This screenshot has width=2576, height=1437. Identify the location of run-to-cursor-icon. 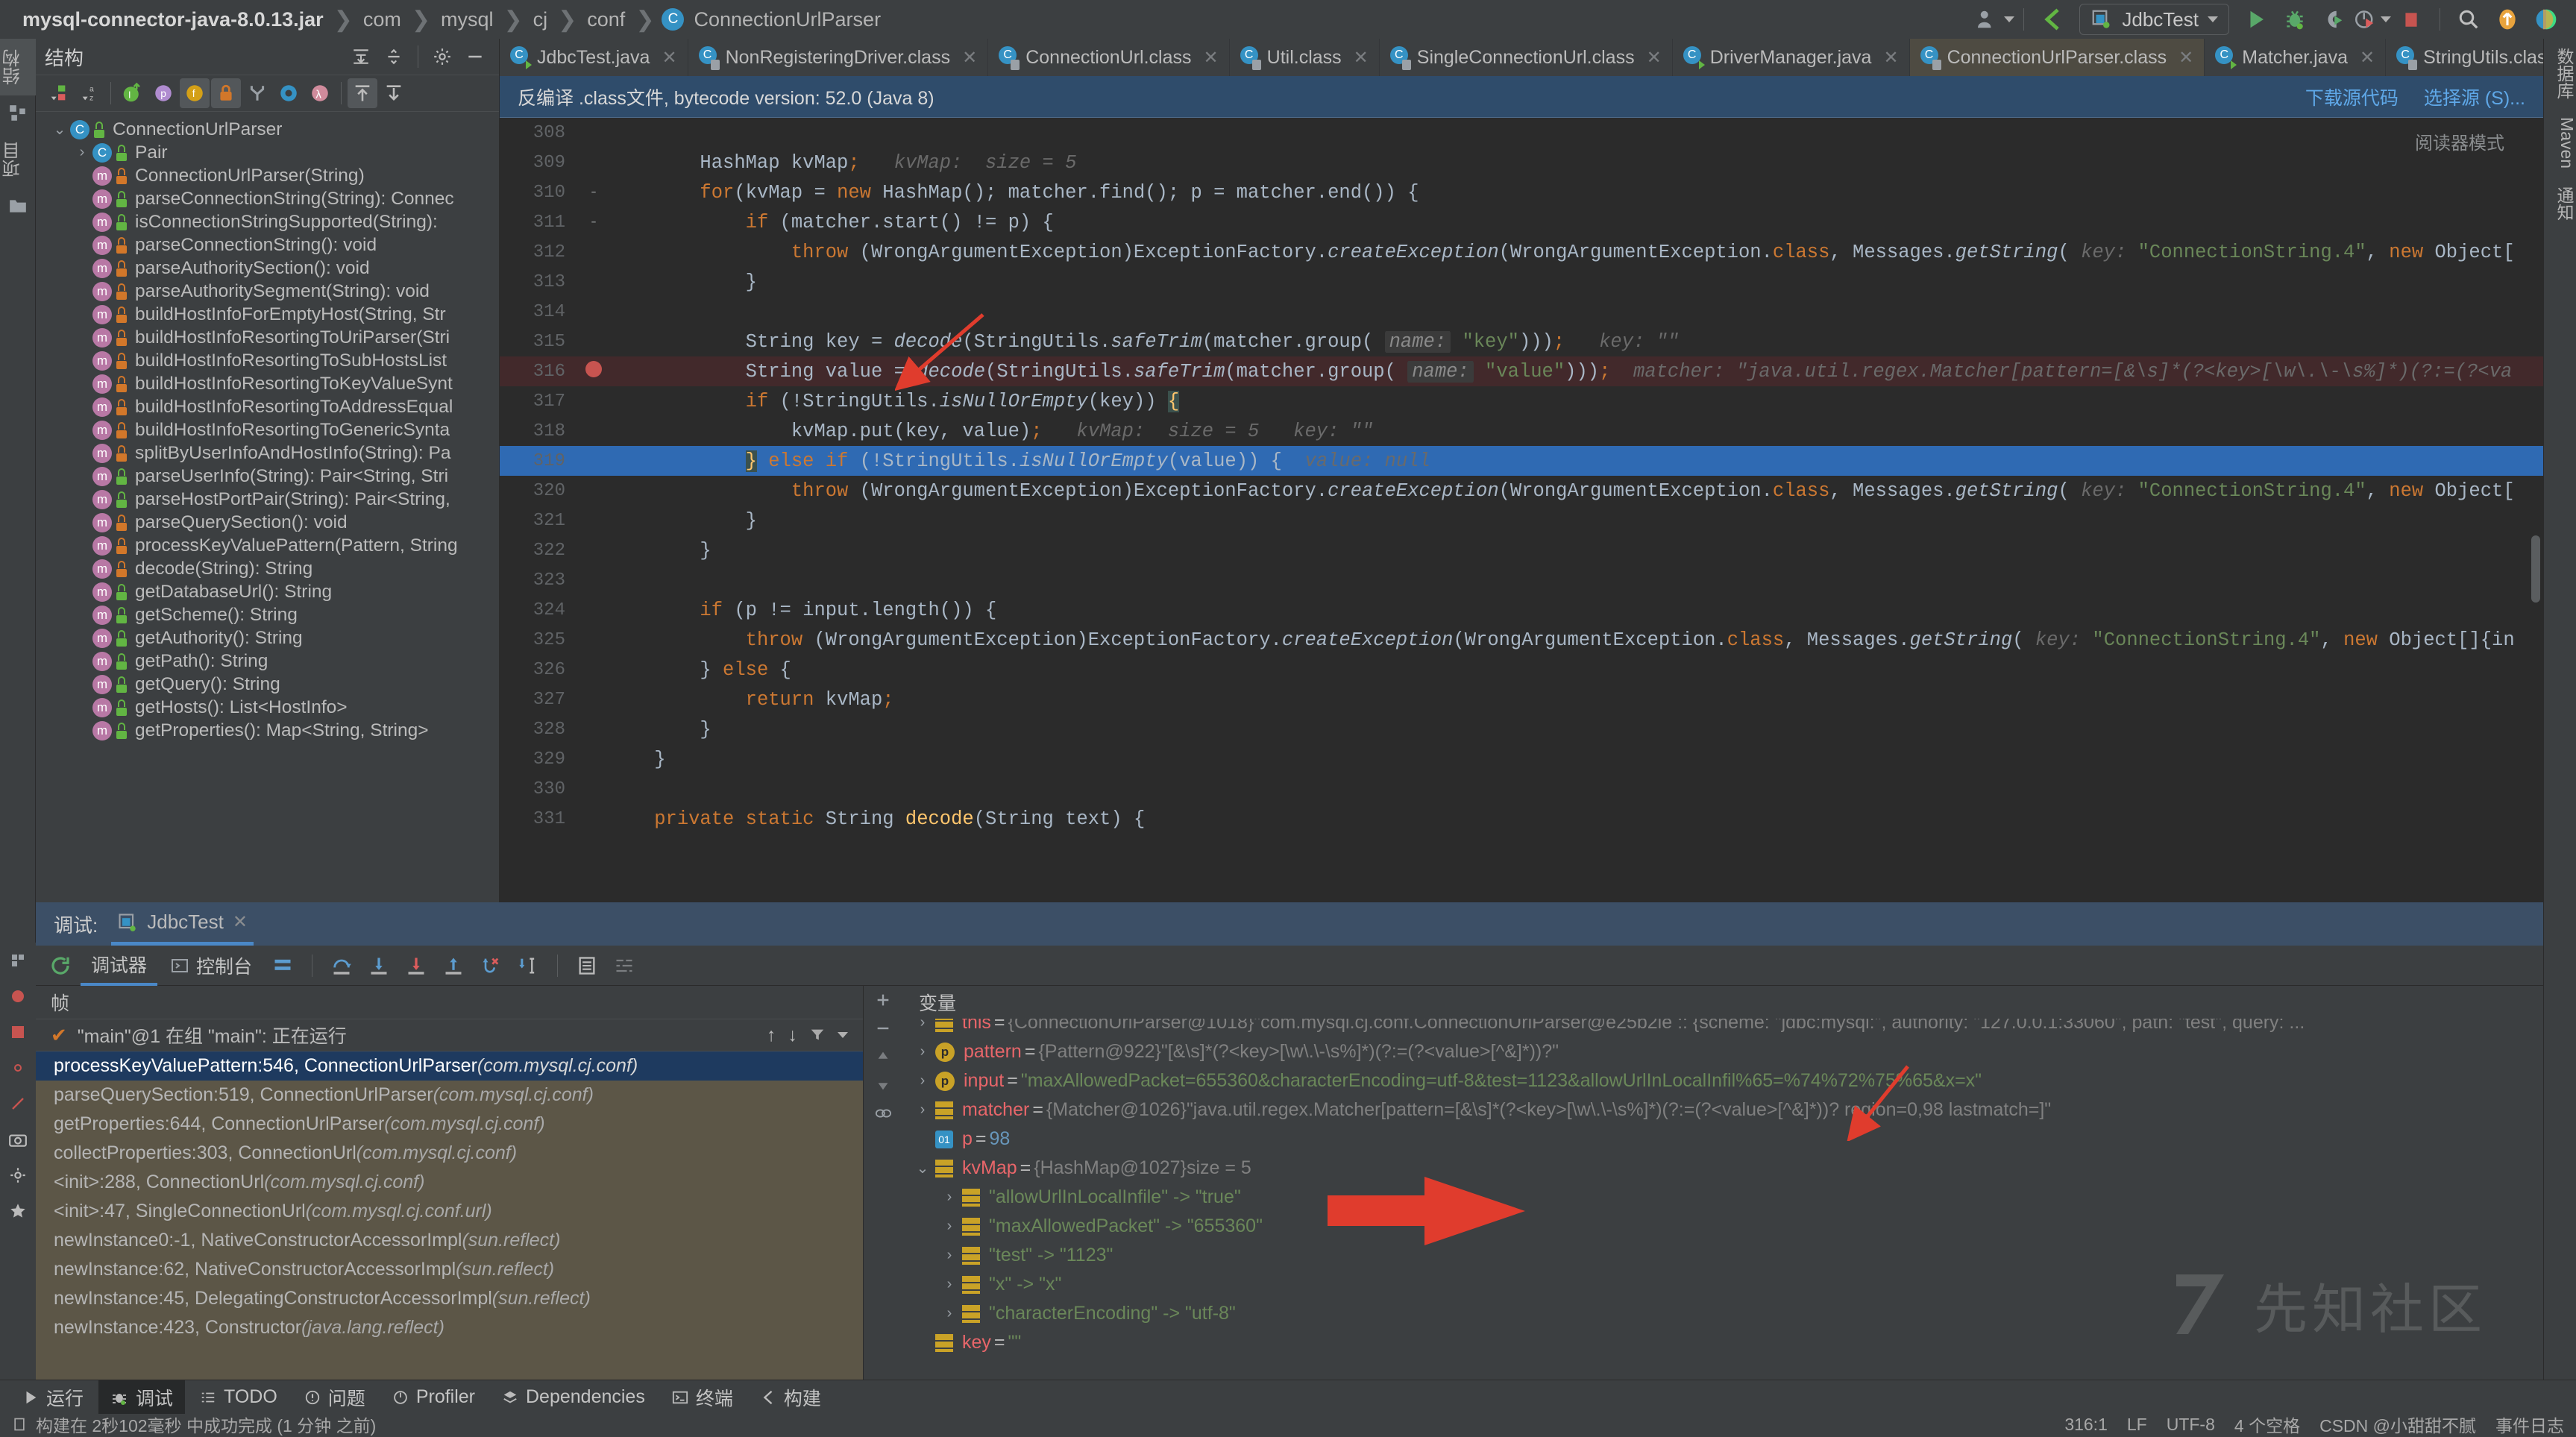
(528, 965).